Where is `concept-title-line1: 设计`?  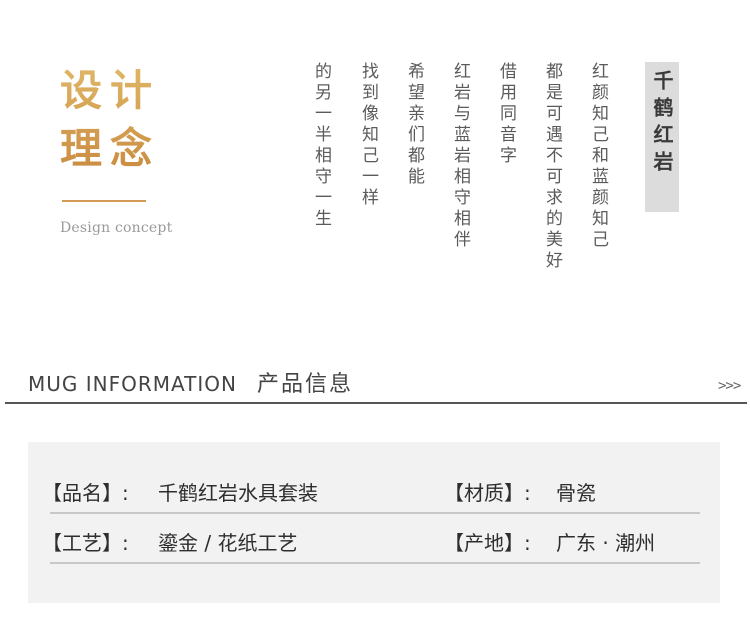
concept-title-line1: 设计 is located at coordinates (110, 90).